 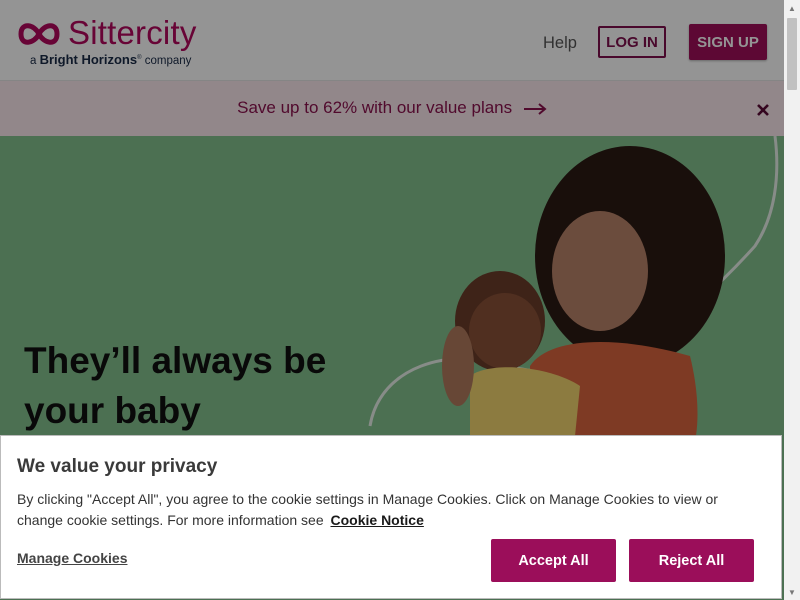 What do you see at coordinates (117, 466) in the screenshot?
I see `cookie-banner-title: We value your privacy` at bounding box center [117, 466].